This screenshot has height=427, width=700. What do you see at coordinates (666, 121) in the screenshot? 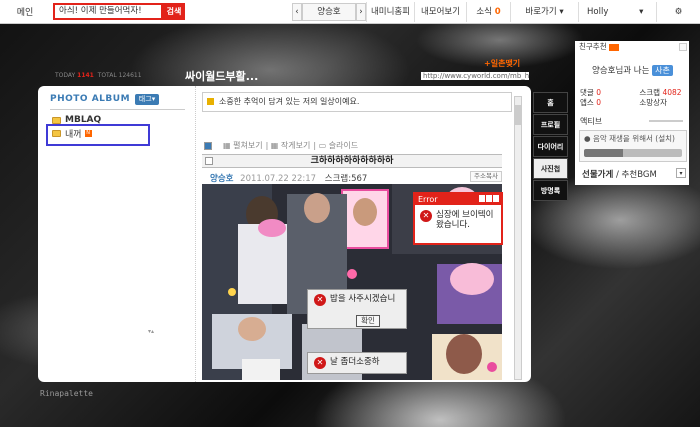
I see `active-slider` at bounding box center [666, 121].